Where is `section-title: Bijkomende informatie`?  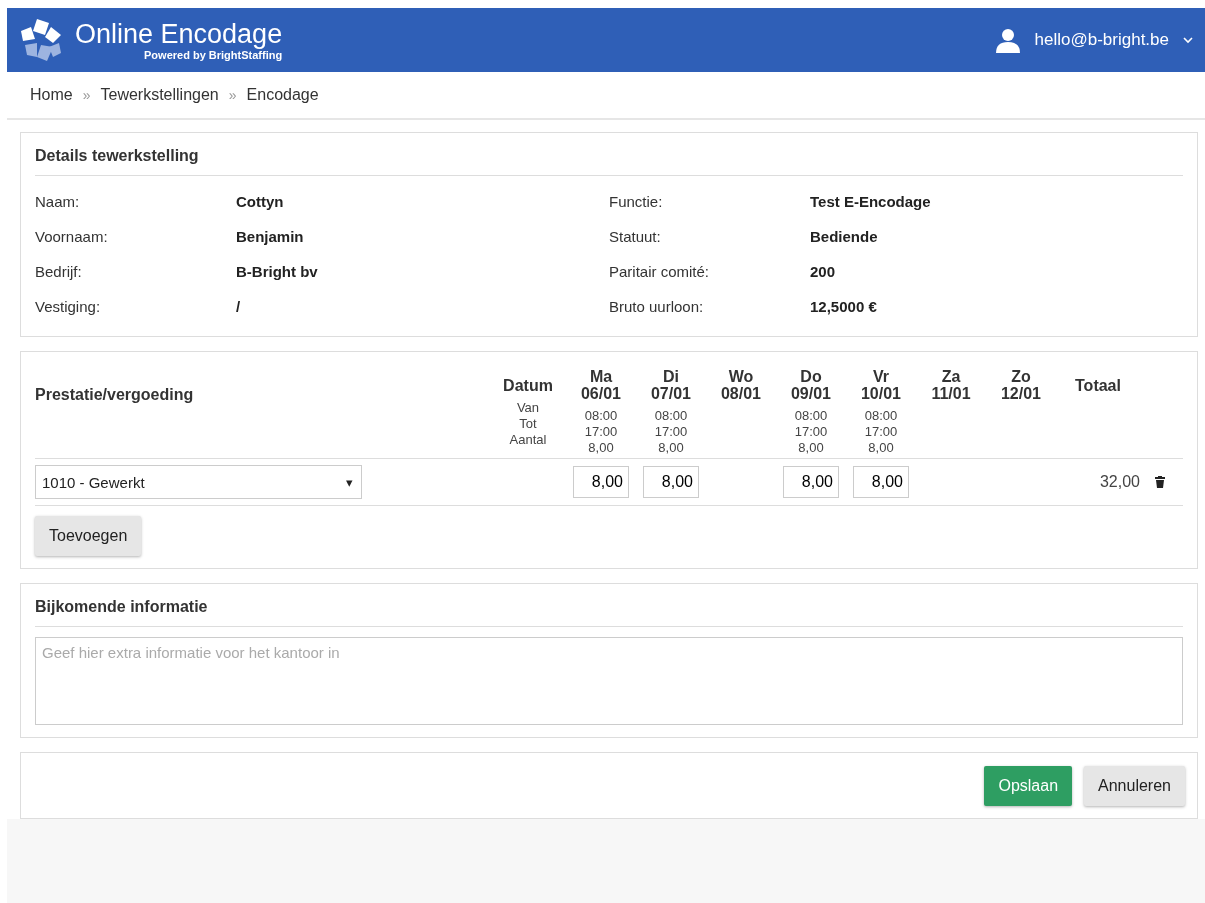 section-title: Bijkomende informatie is located at coordinates (609, 609).